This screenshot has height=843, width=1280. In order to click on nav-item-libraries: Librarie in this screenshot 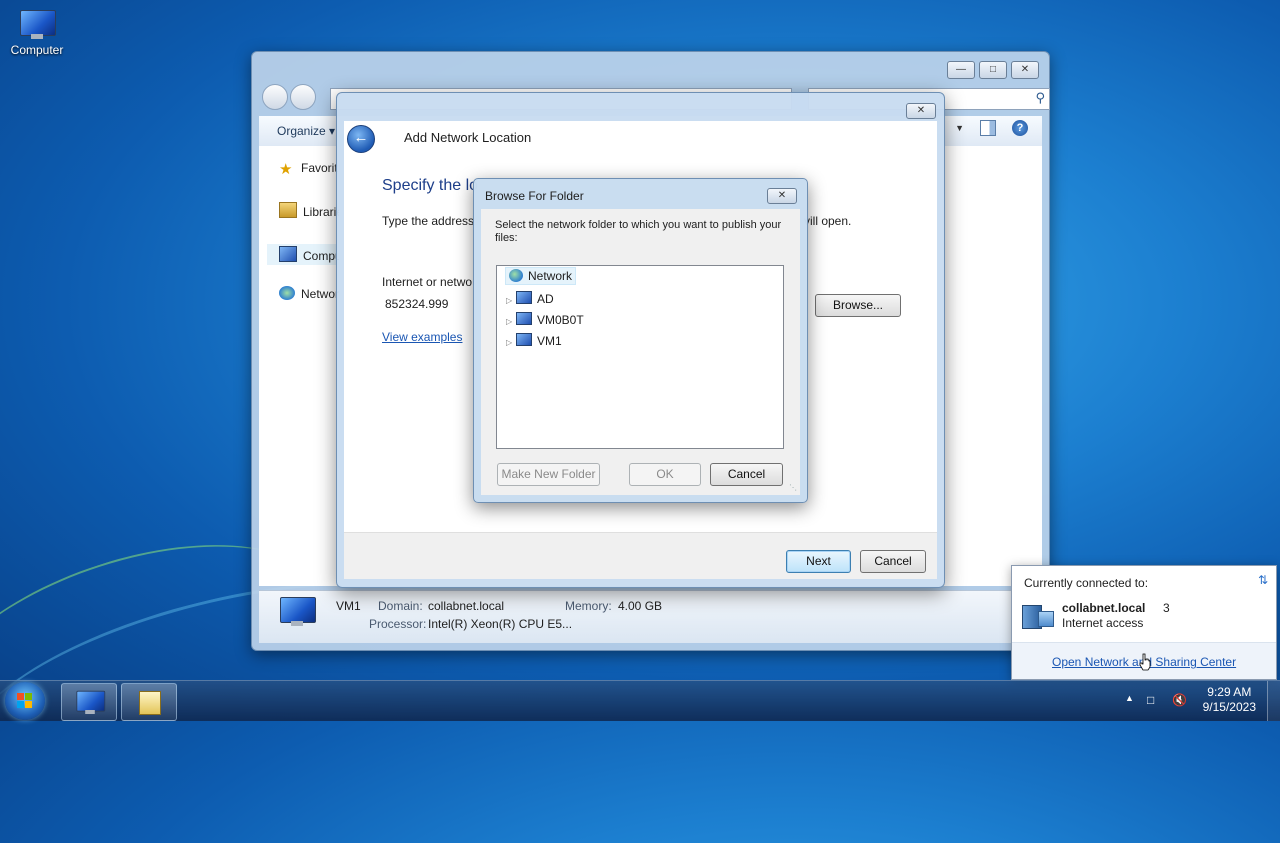, I will do `click(311, 210)`.